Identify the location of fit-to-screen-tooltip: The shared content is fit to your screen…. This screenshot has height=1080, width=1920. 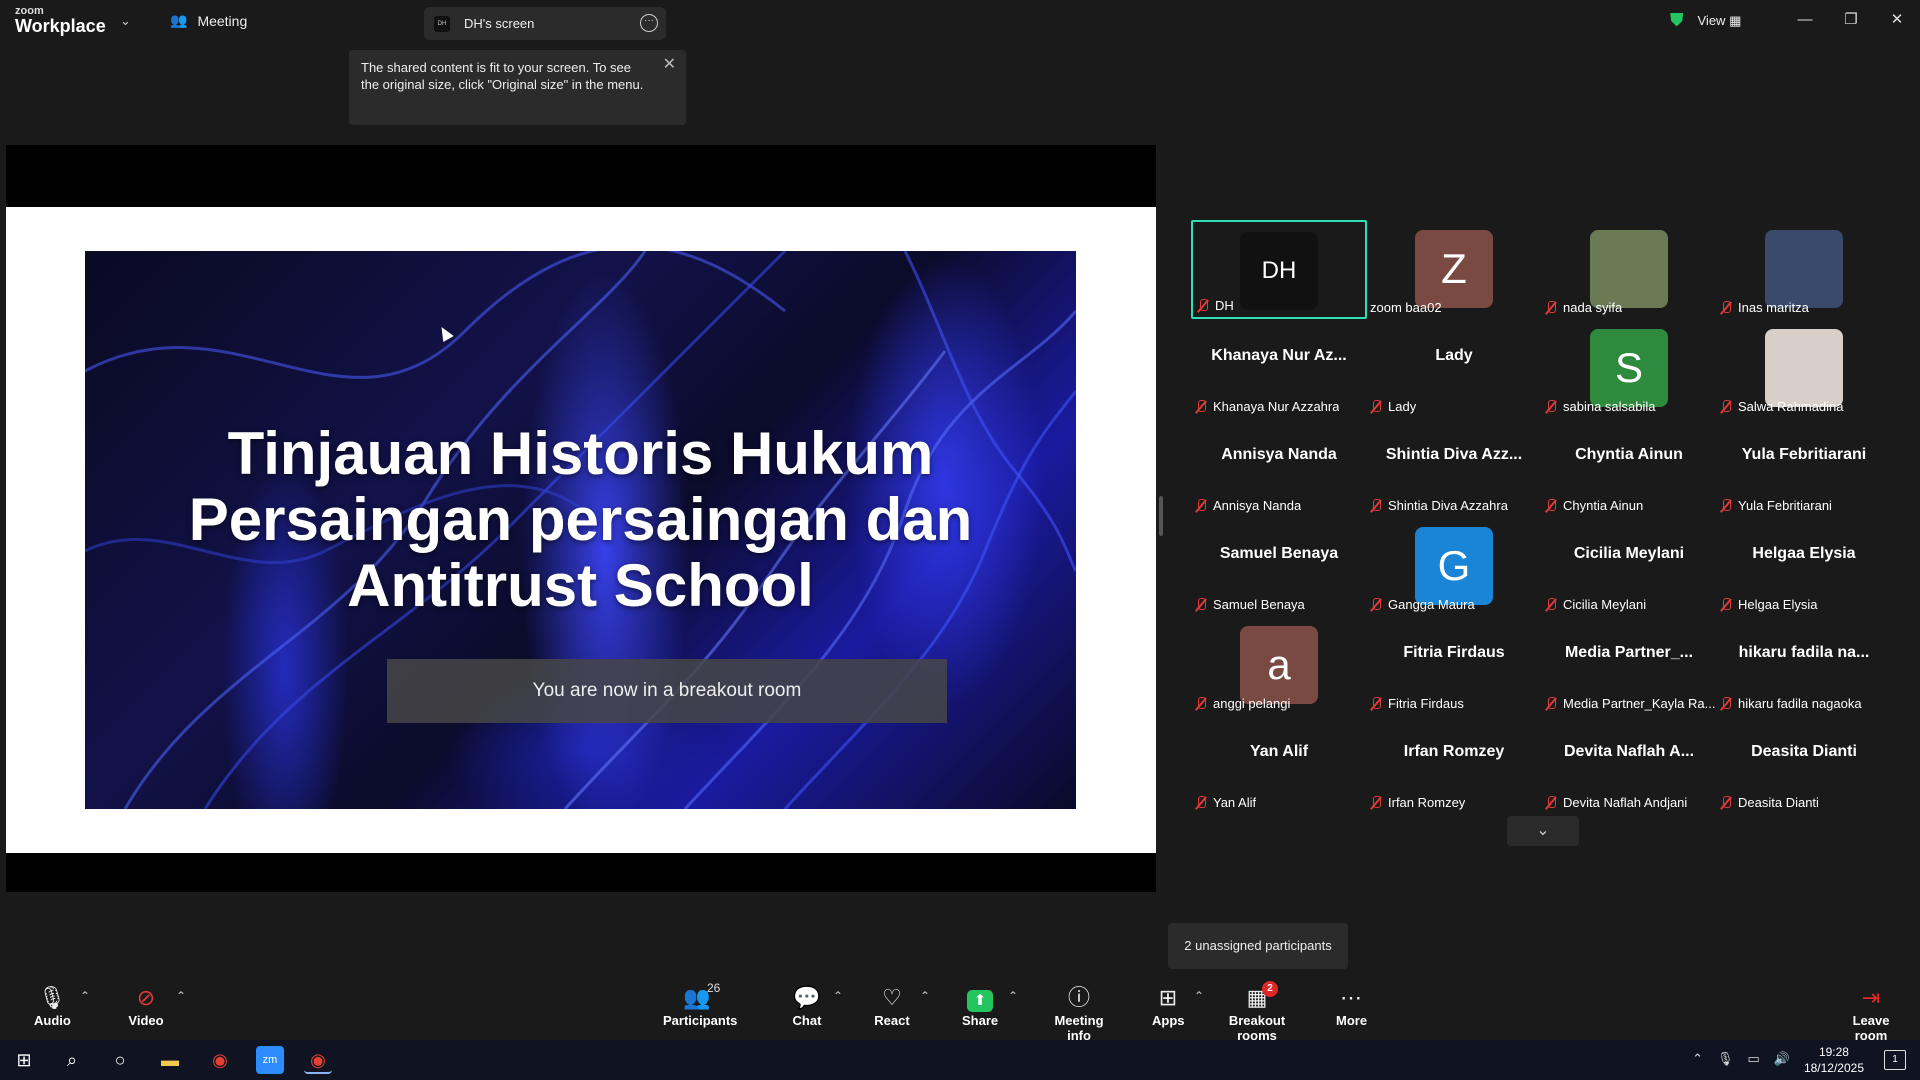
(517, 87).